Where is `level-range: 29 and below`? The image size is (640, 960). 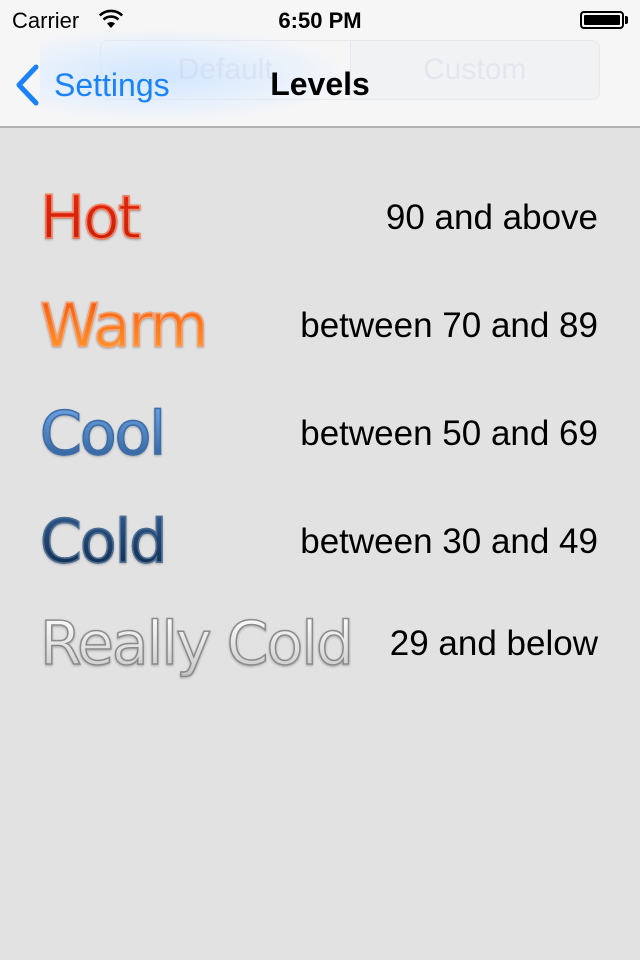 level-range: 29 and below is located at coordinates (493, 643).